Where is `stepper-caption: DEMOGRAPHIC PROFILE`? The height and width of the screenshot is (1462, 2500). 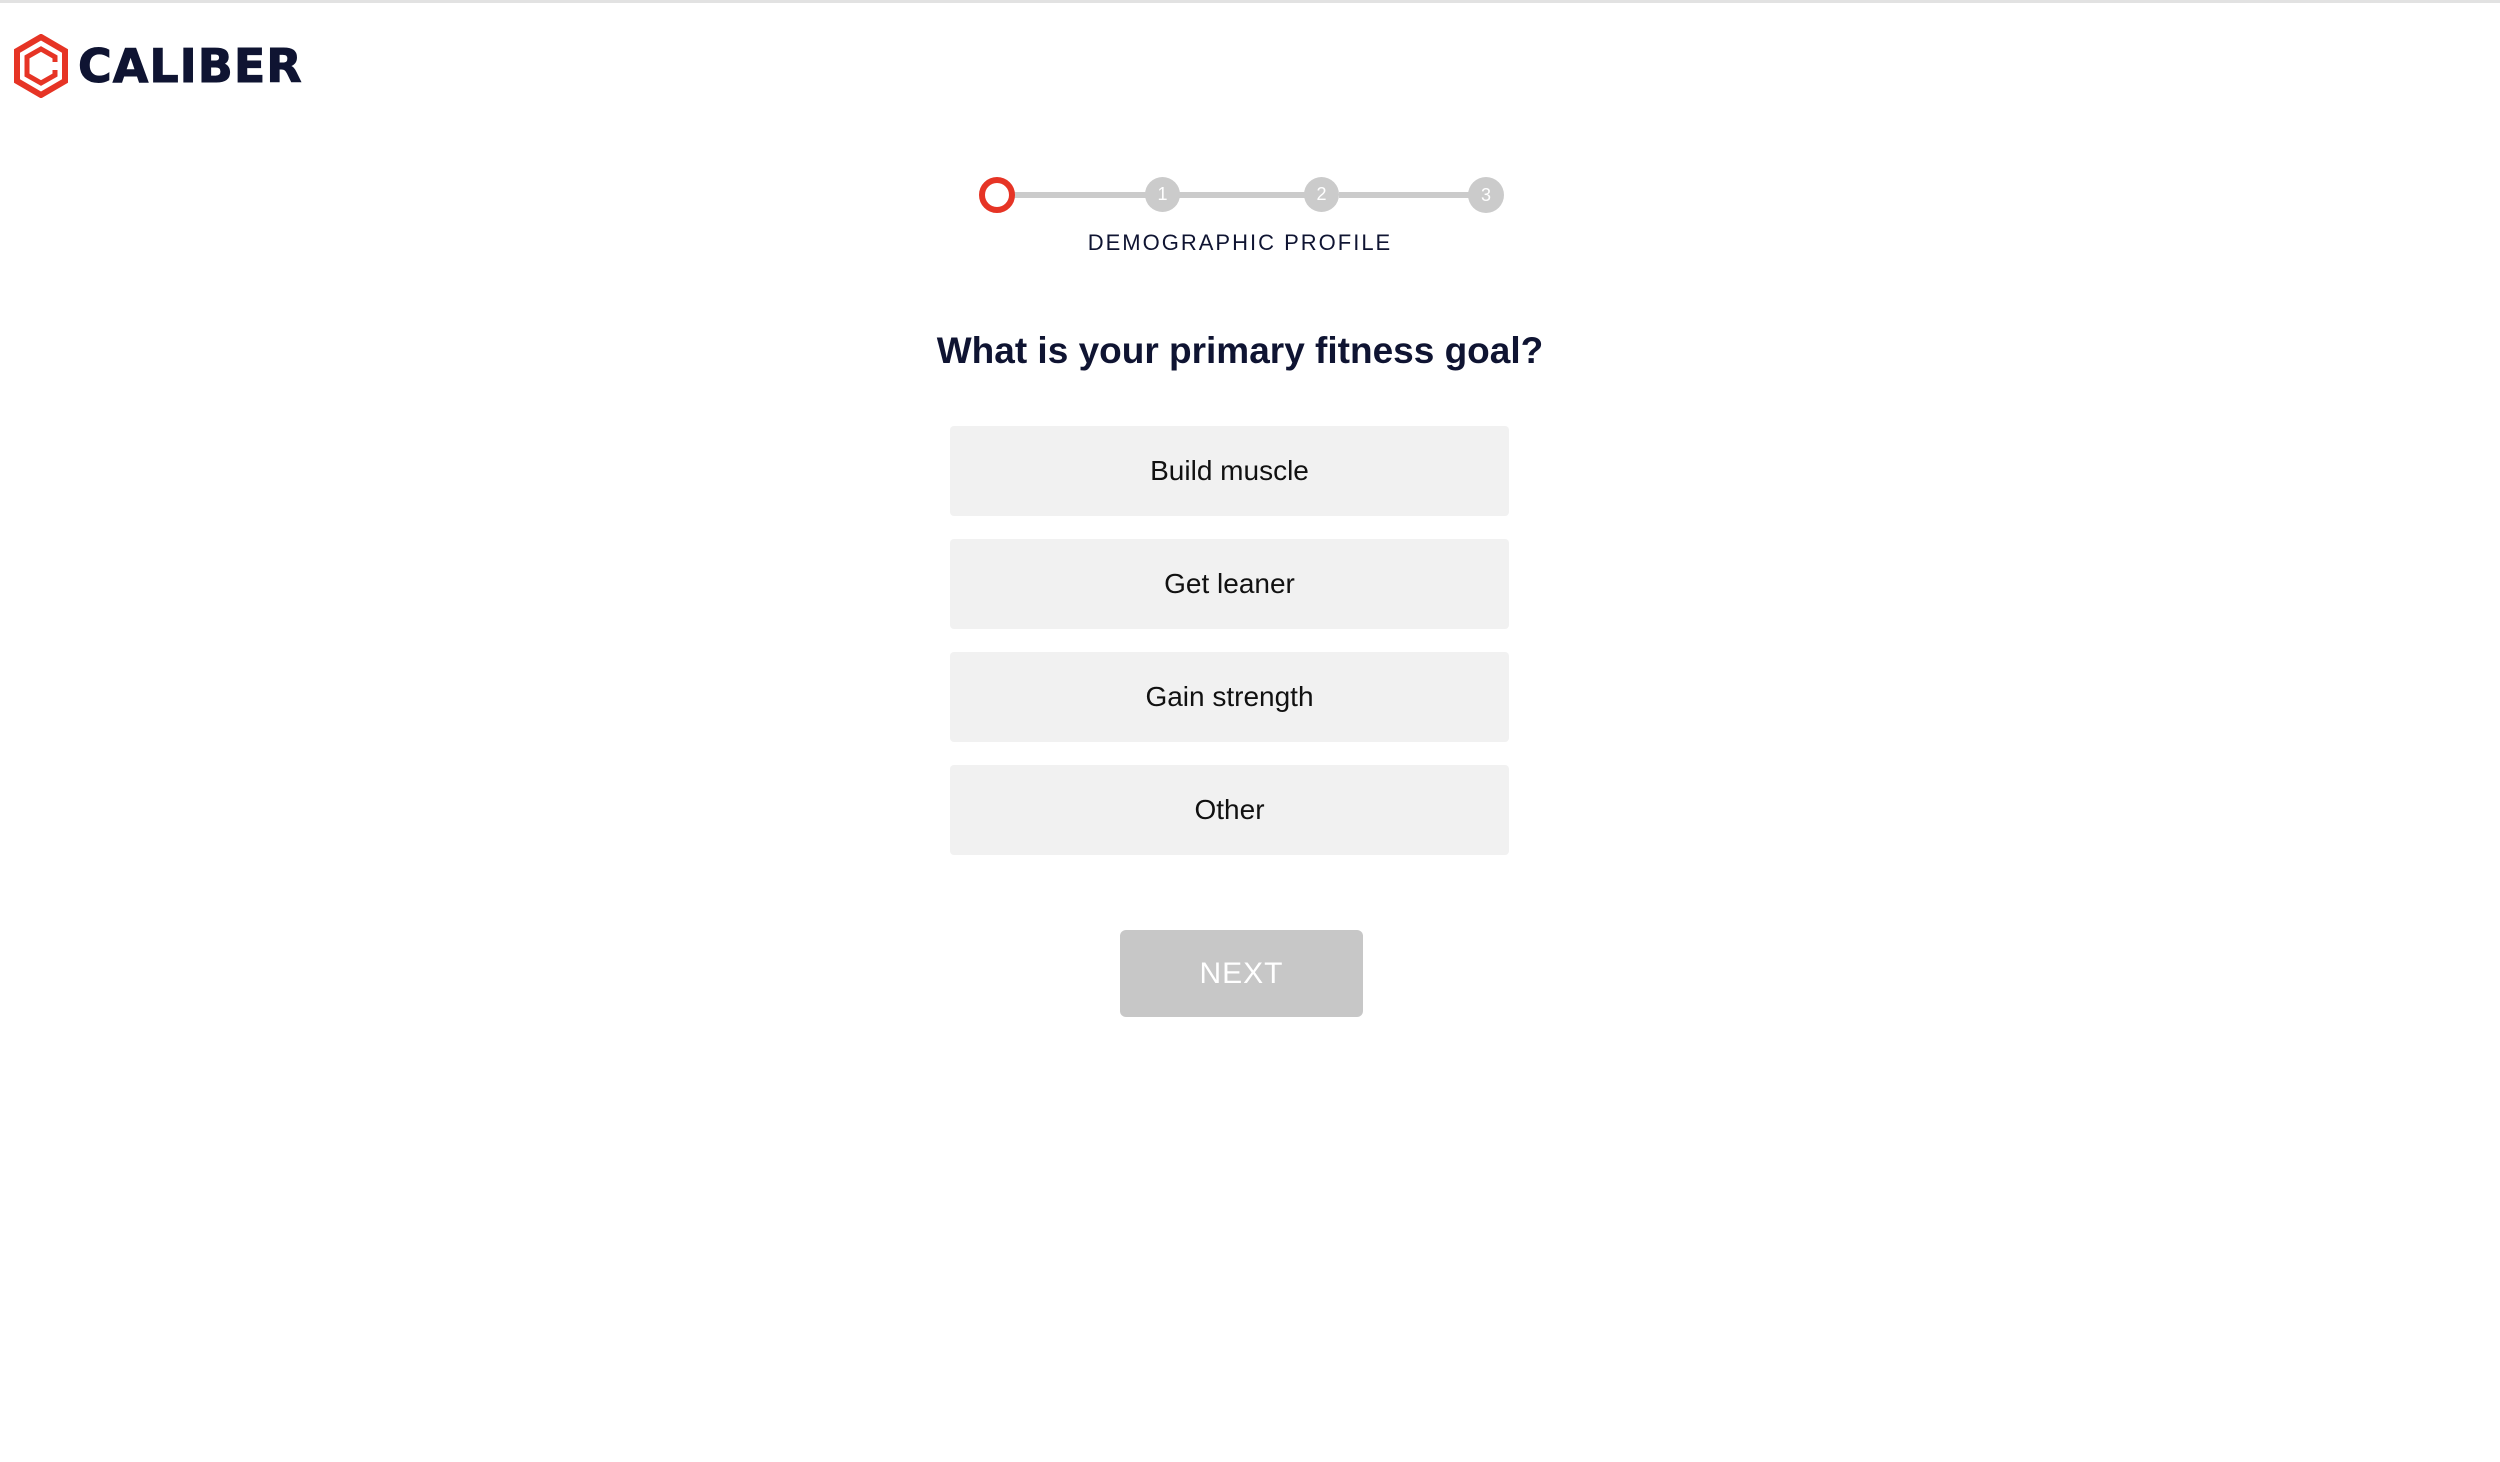 stepper-caption: DEMOGRAPHIC PROFILE is located at coordinates (1240, 242).